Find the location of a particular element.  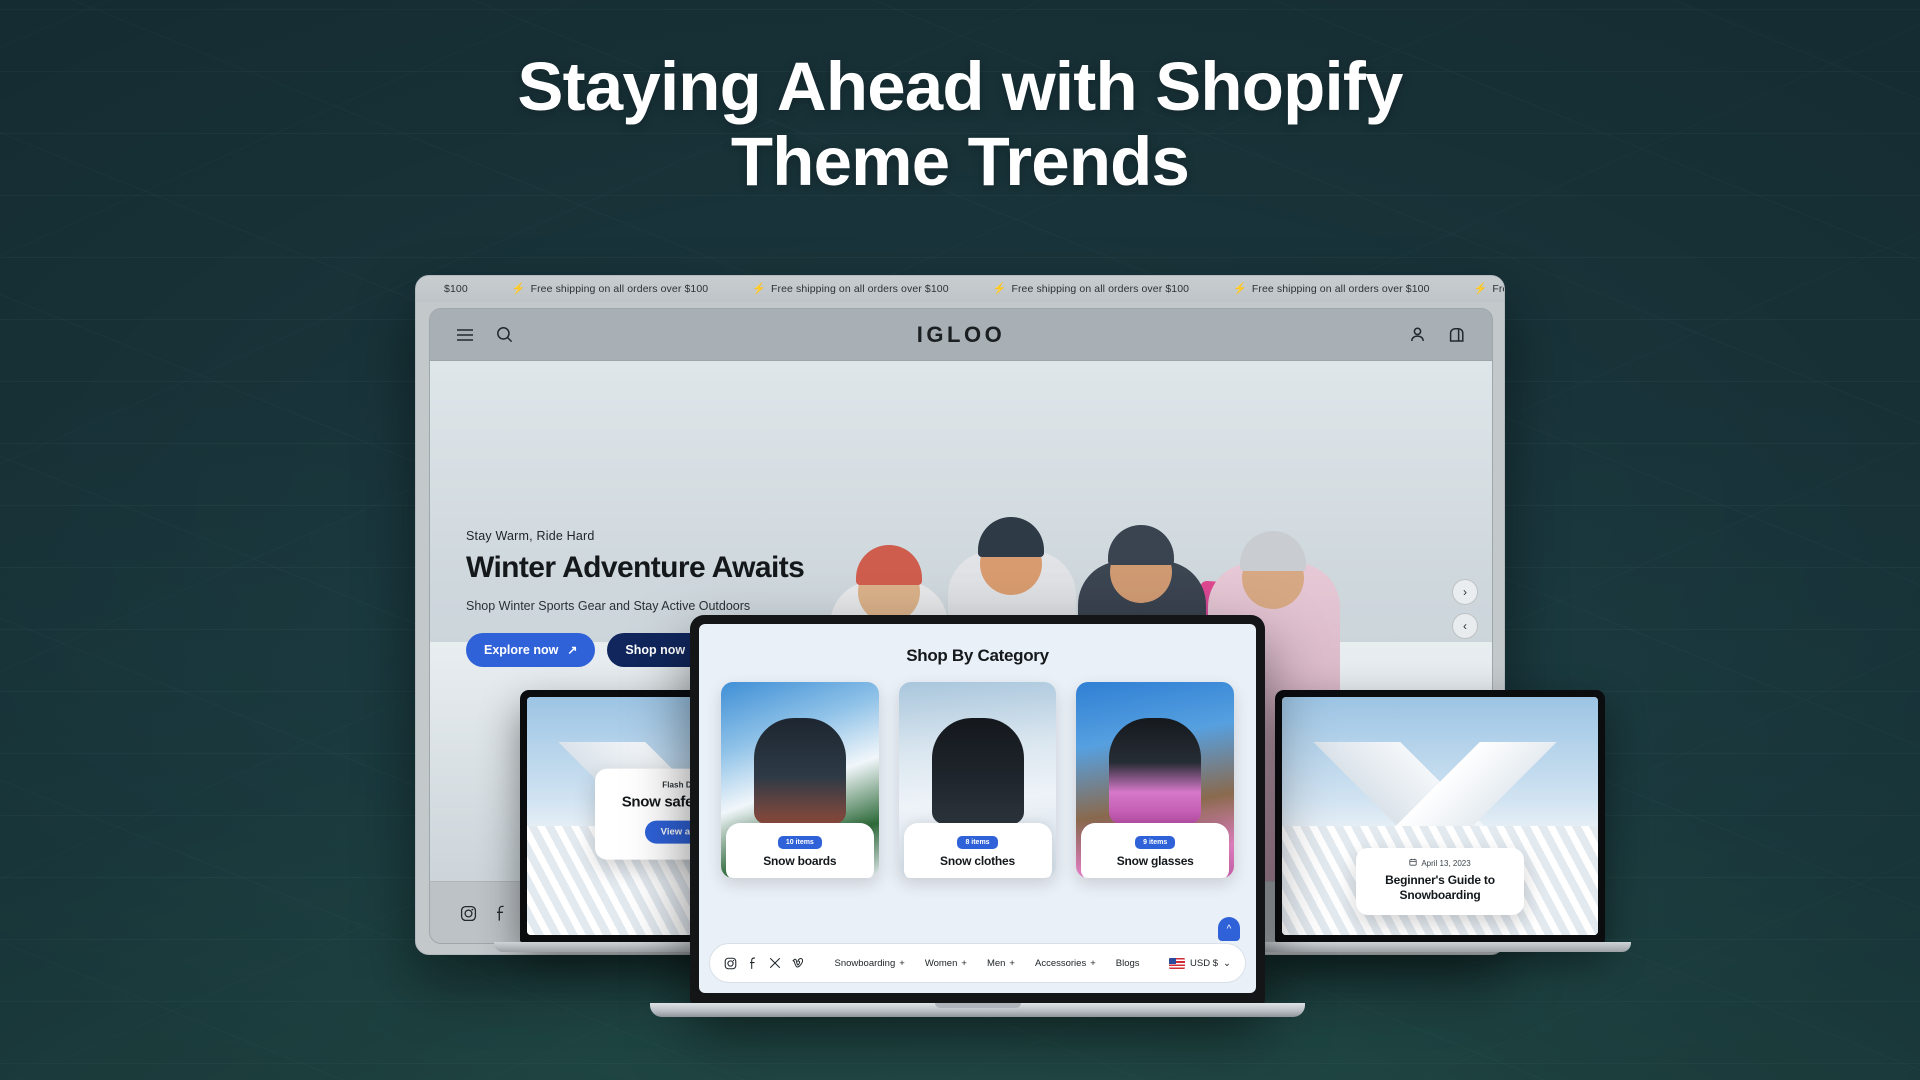

footer-nav-label: Snowboarding is located at coordinates (865, 963).